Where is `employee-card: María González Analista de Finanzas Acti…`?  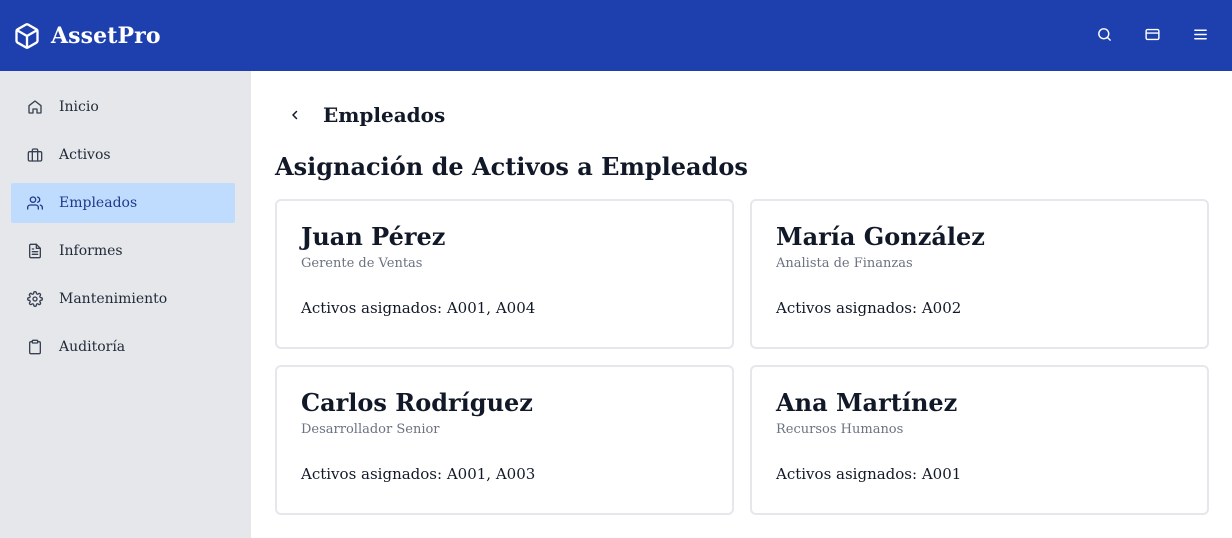 employee-card: María González Analista de Finanzas Acti… is located at coordinates (979, 274).